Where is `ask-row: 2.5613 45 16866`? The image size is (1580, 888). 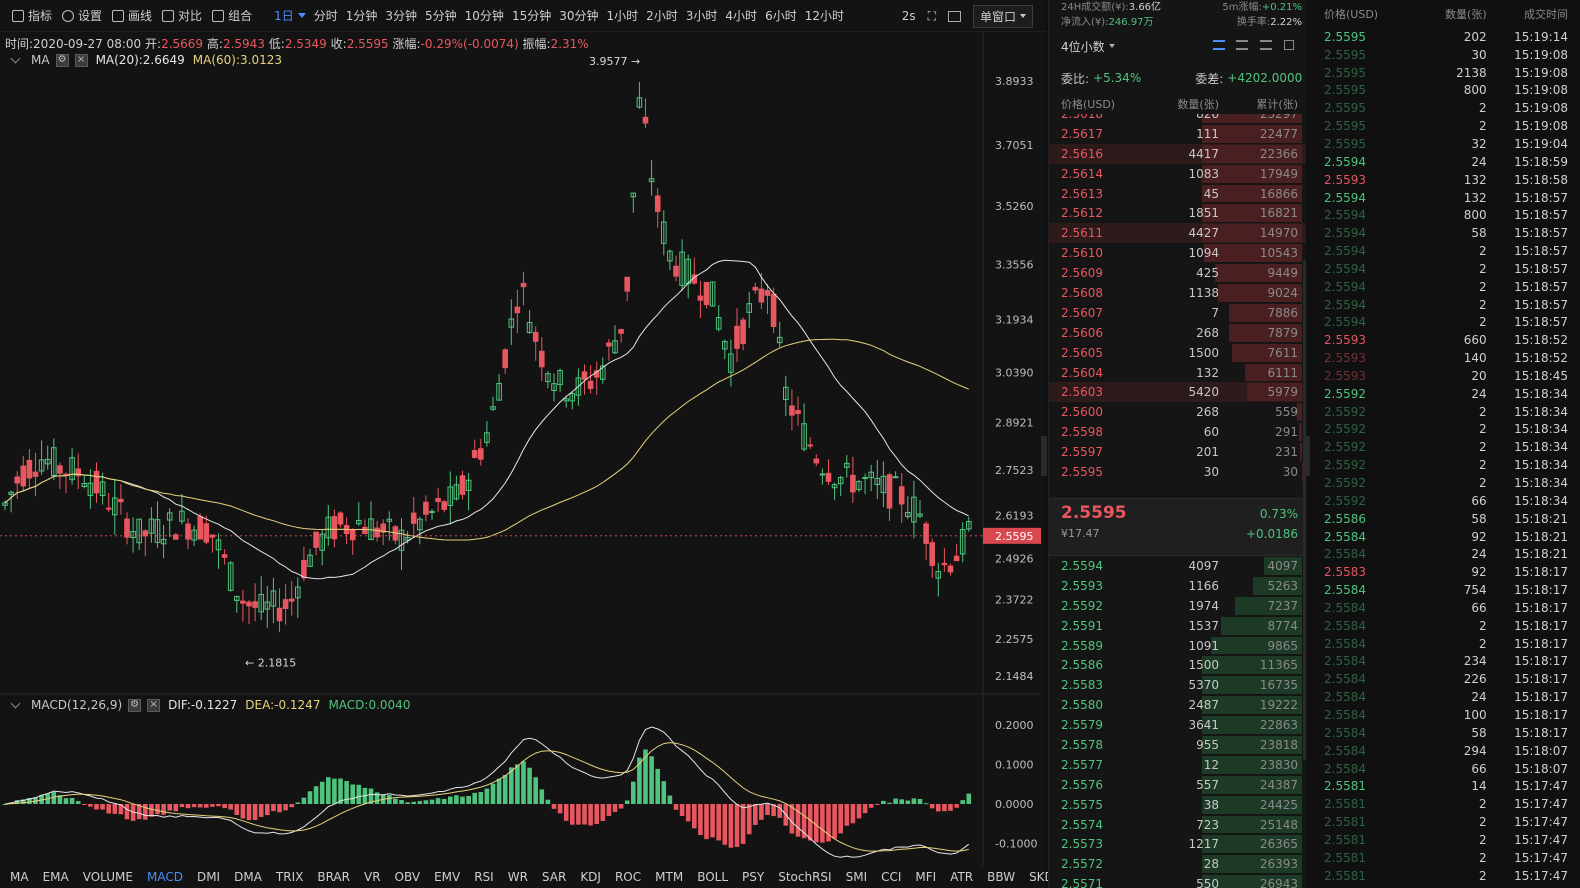
ask-row: 2.5613 45 16866 is located at coordinates (1177, 194).